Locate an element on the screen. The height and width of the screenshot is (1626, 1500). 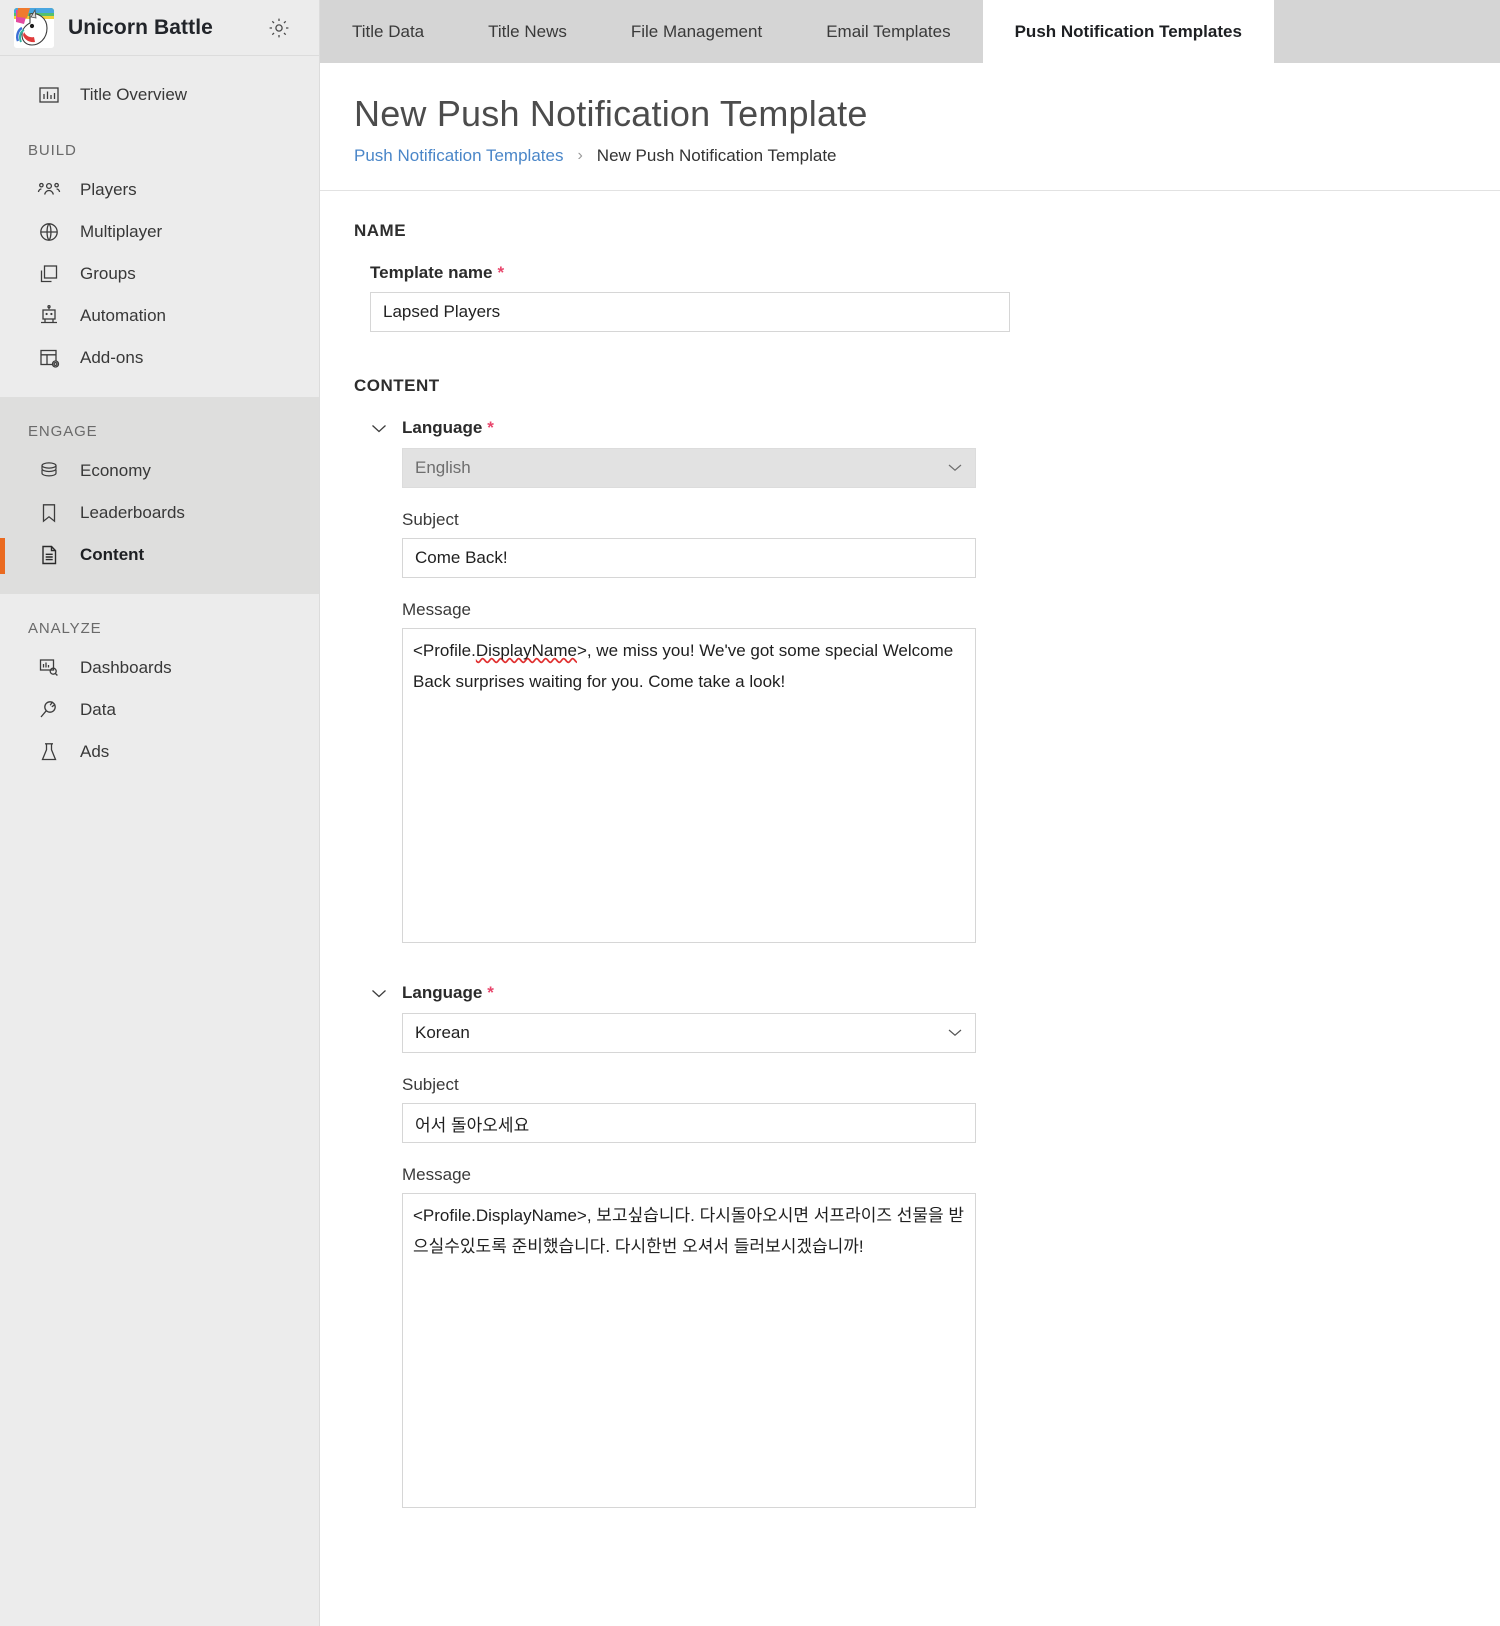
sidebar-item-label: Multiplayer is located at coordinates (121, 231).